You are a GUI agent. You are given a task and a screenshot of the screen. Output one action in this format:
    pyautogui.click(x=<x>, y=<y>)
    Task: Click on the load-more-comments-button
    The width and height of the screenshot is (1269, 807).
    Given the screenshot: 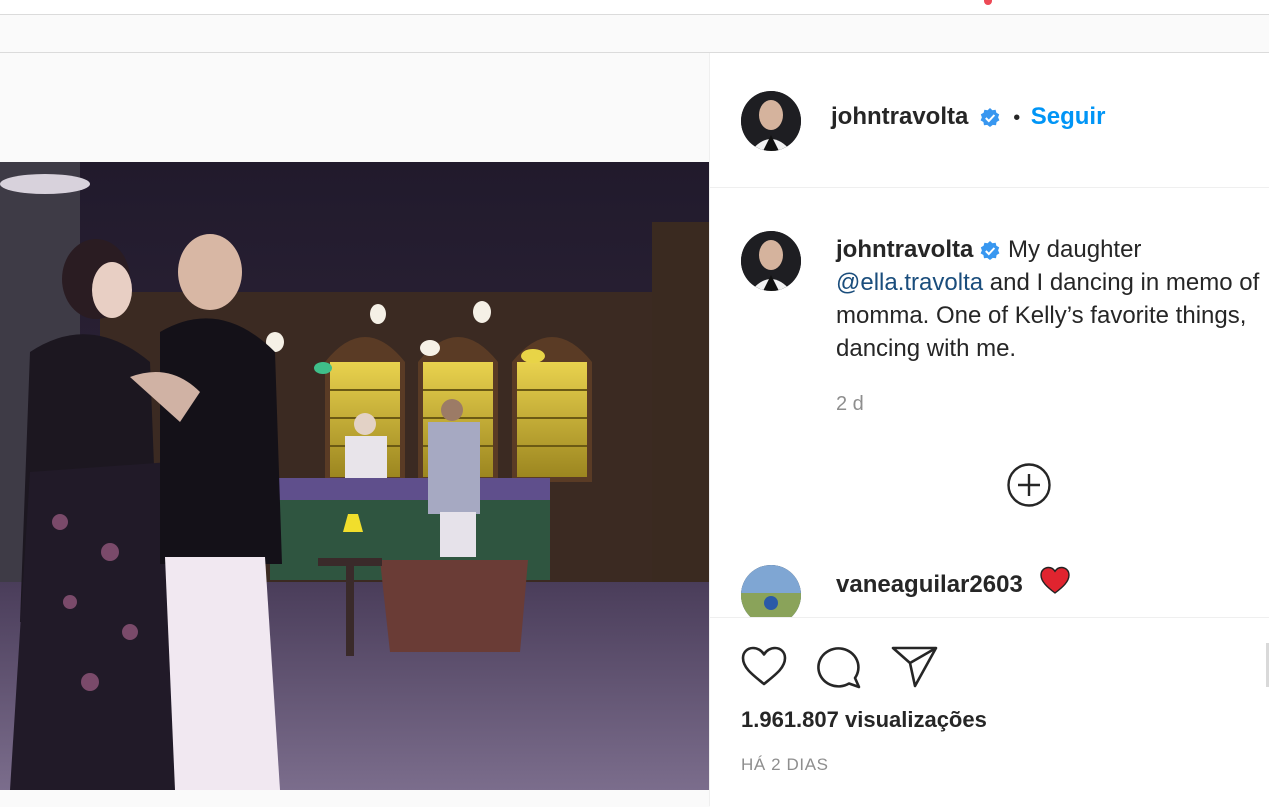 What is the action you would take?
    pyautogui.click(x=1029, y=485)
    